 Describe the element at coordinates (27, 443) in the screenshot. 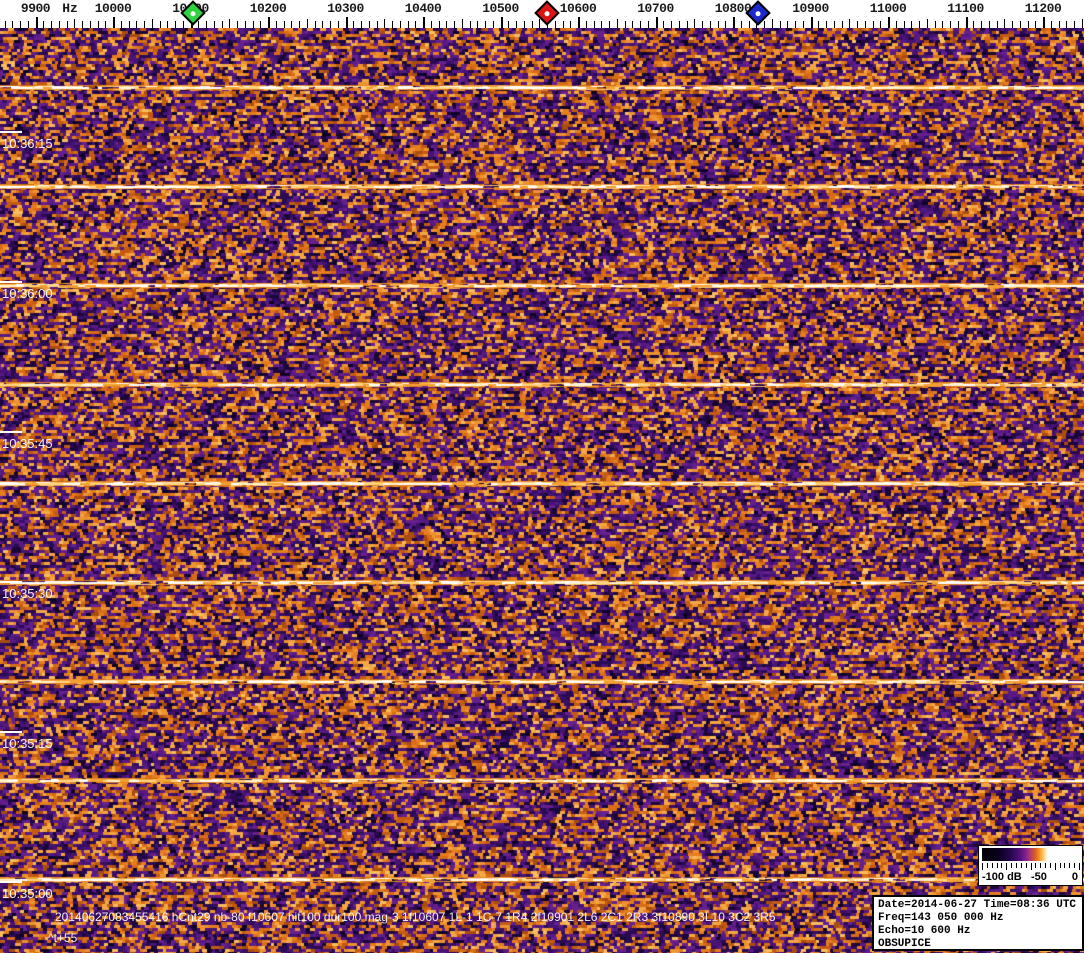

I see `time-label: 10:35:45` at that location.